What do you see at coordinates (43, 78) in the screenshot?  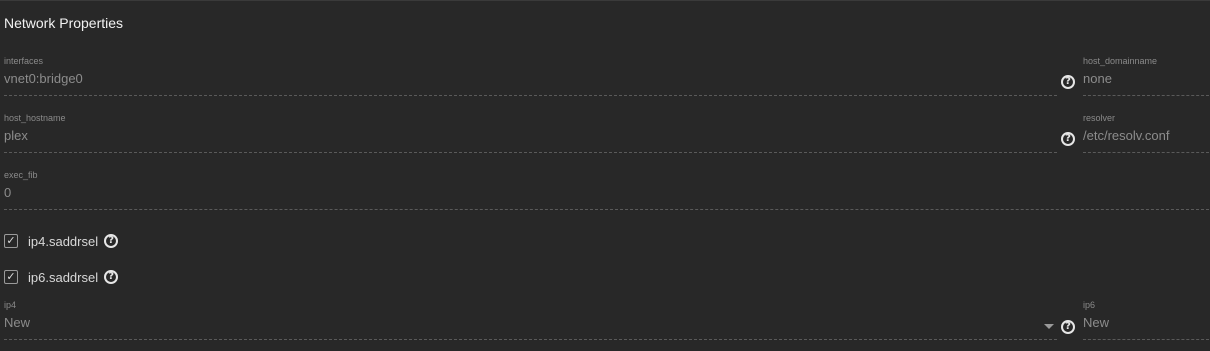 I see `interfaces-value: vnet0:bridge0` at bounding box center [43, 78].